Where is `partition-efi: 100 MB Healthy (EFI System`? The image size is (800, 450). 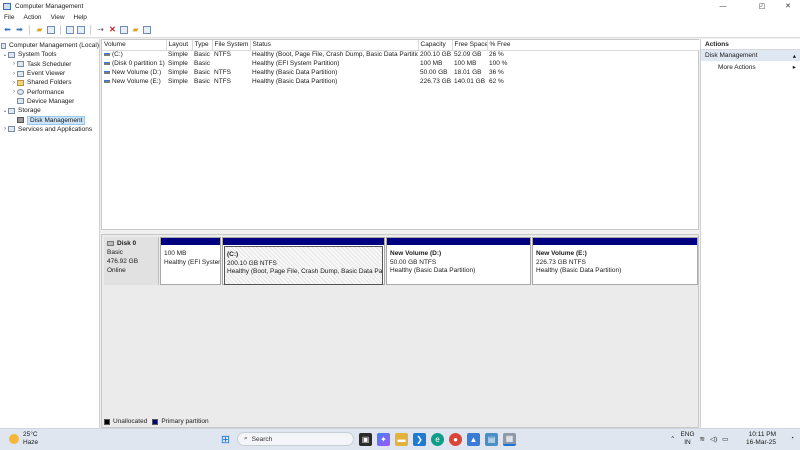 partition-efi: 100 MB Healthy (EFI System is located at coordinates (190, 261).